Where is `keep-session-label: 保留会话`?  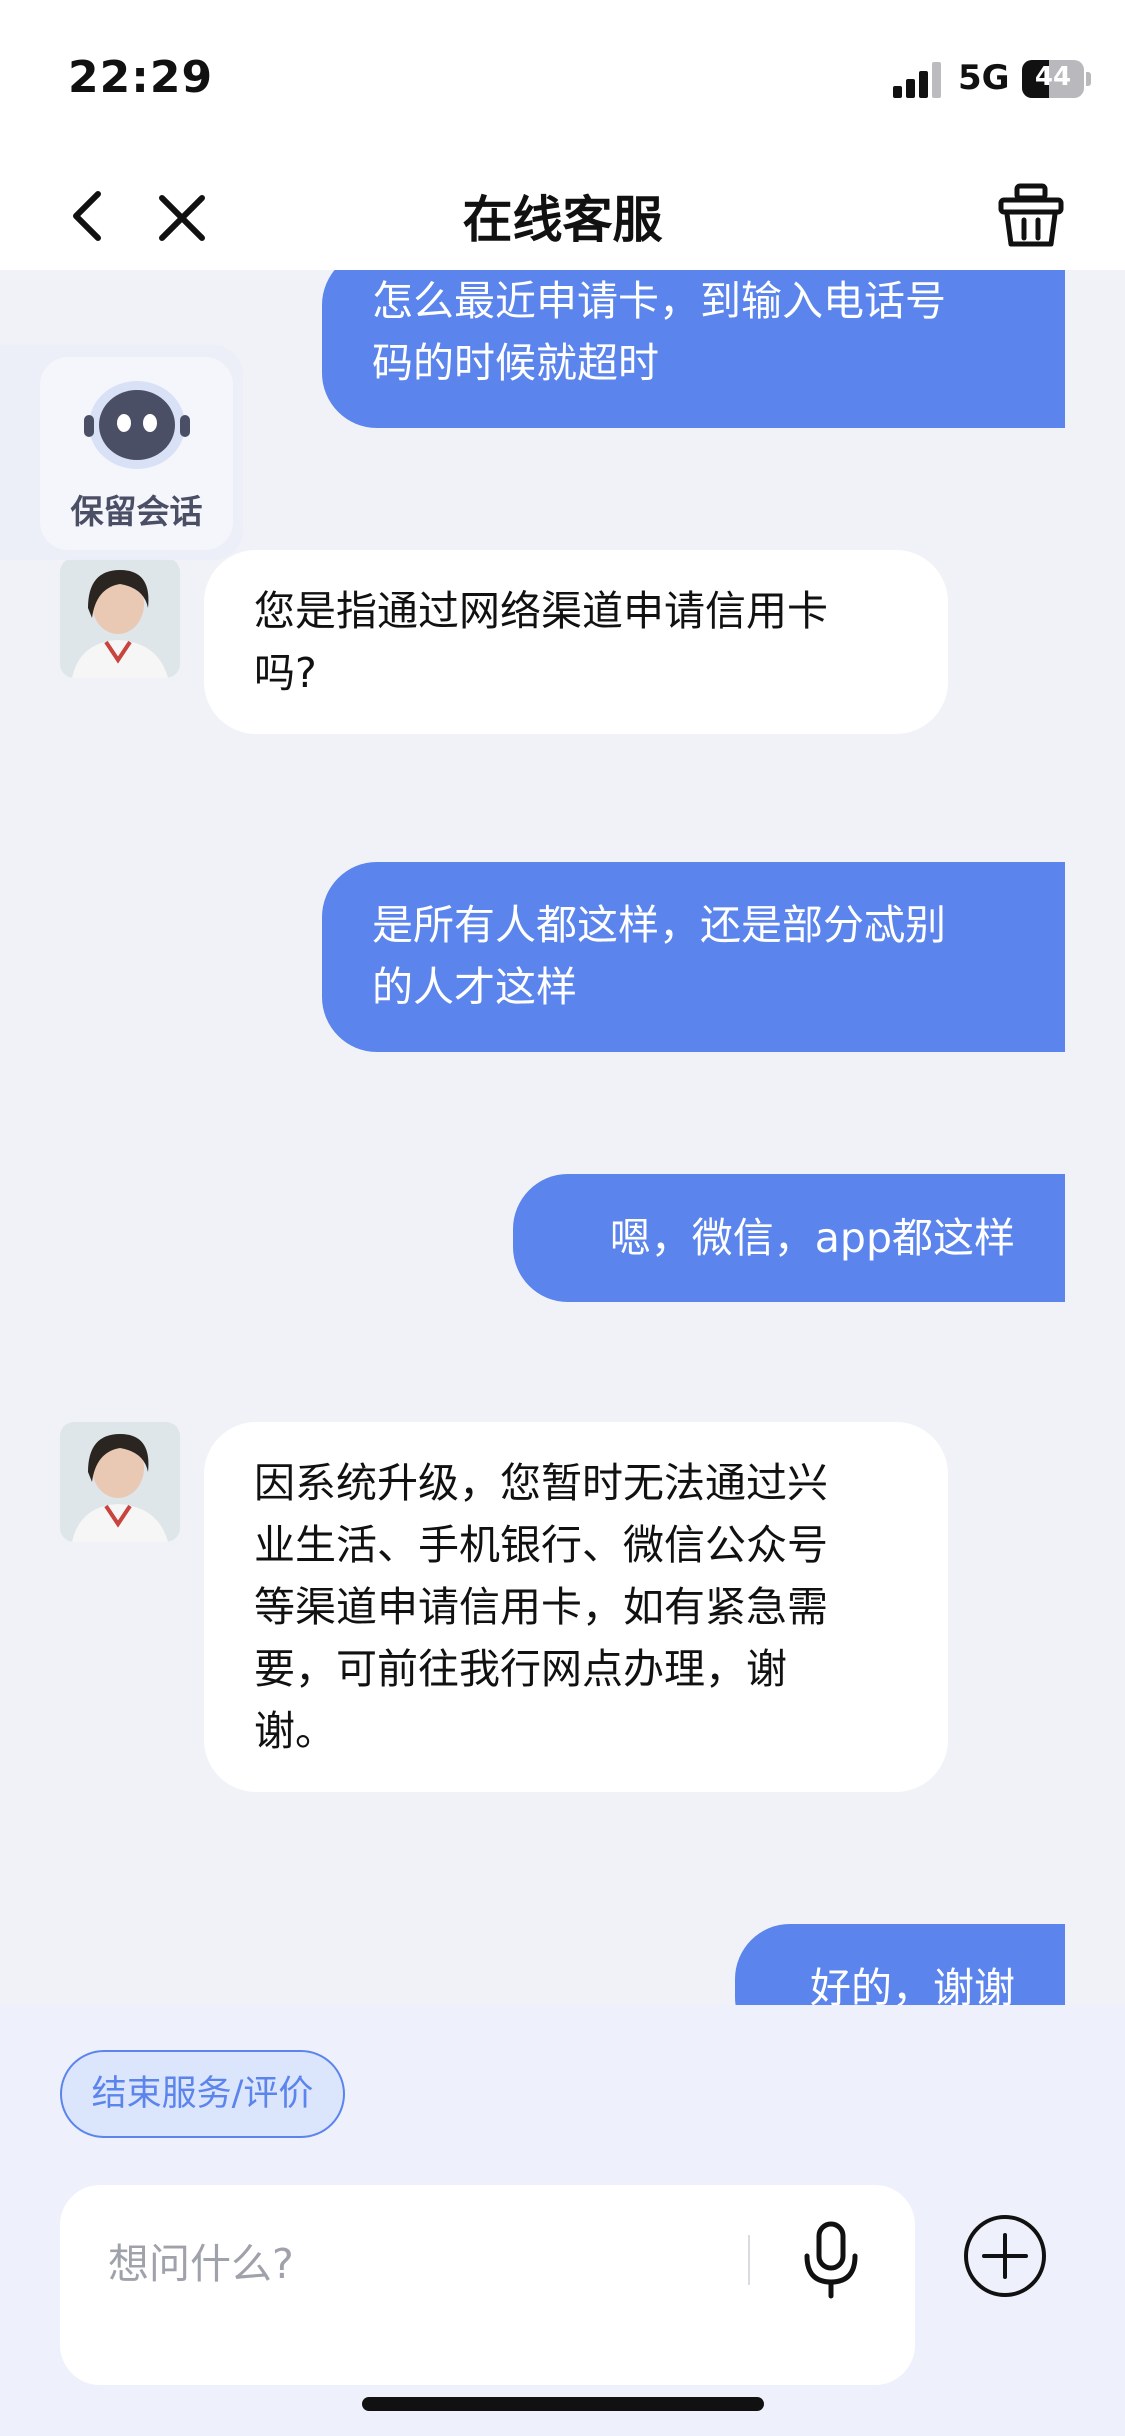
keep-session-label: 保留会话 is located at coordinates (136, 511).